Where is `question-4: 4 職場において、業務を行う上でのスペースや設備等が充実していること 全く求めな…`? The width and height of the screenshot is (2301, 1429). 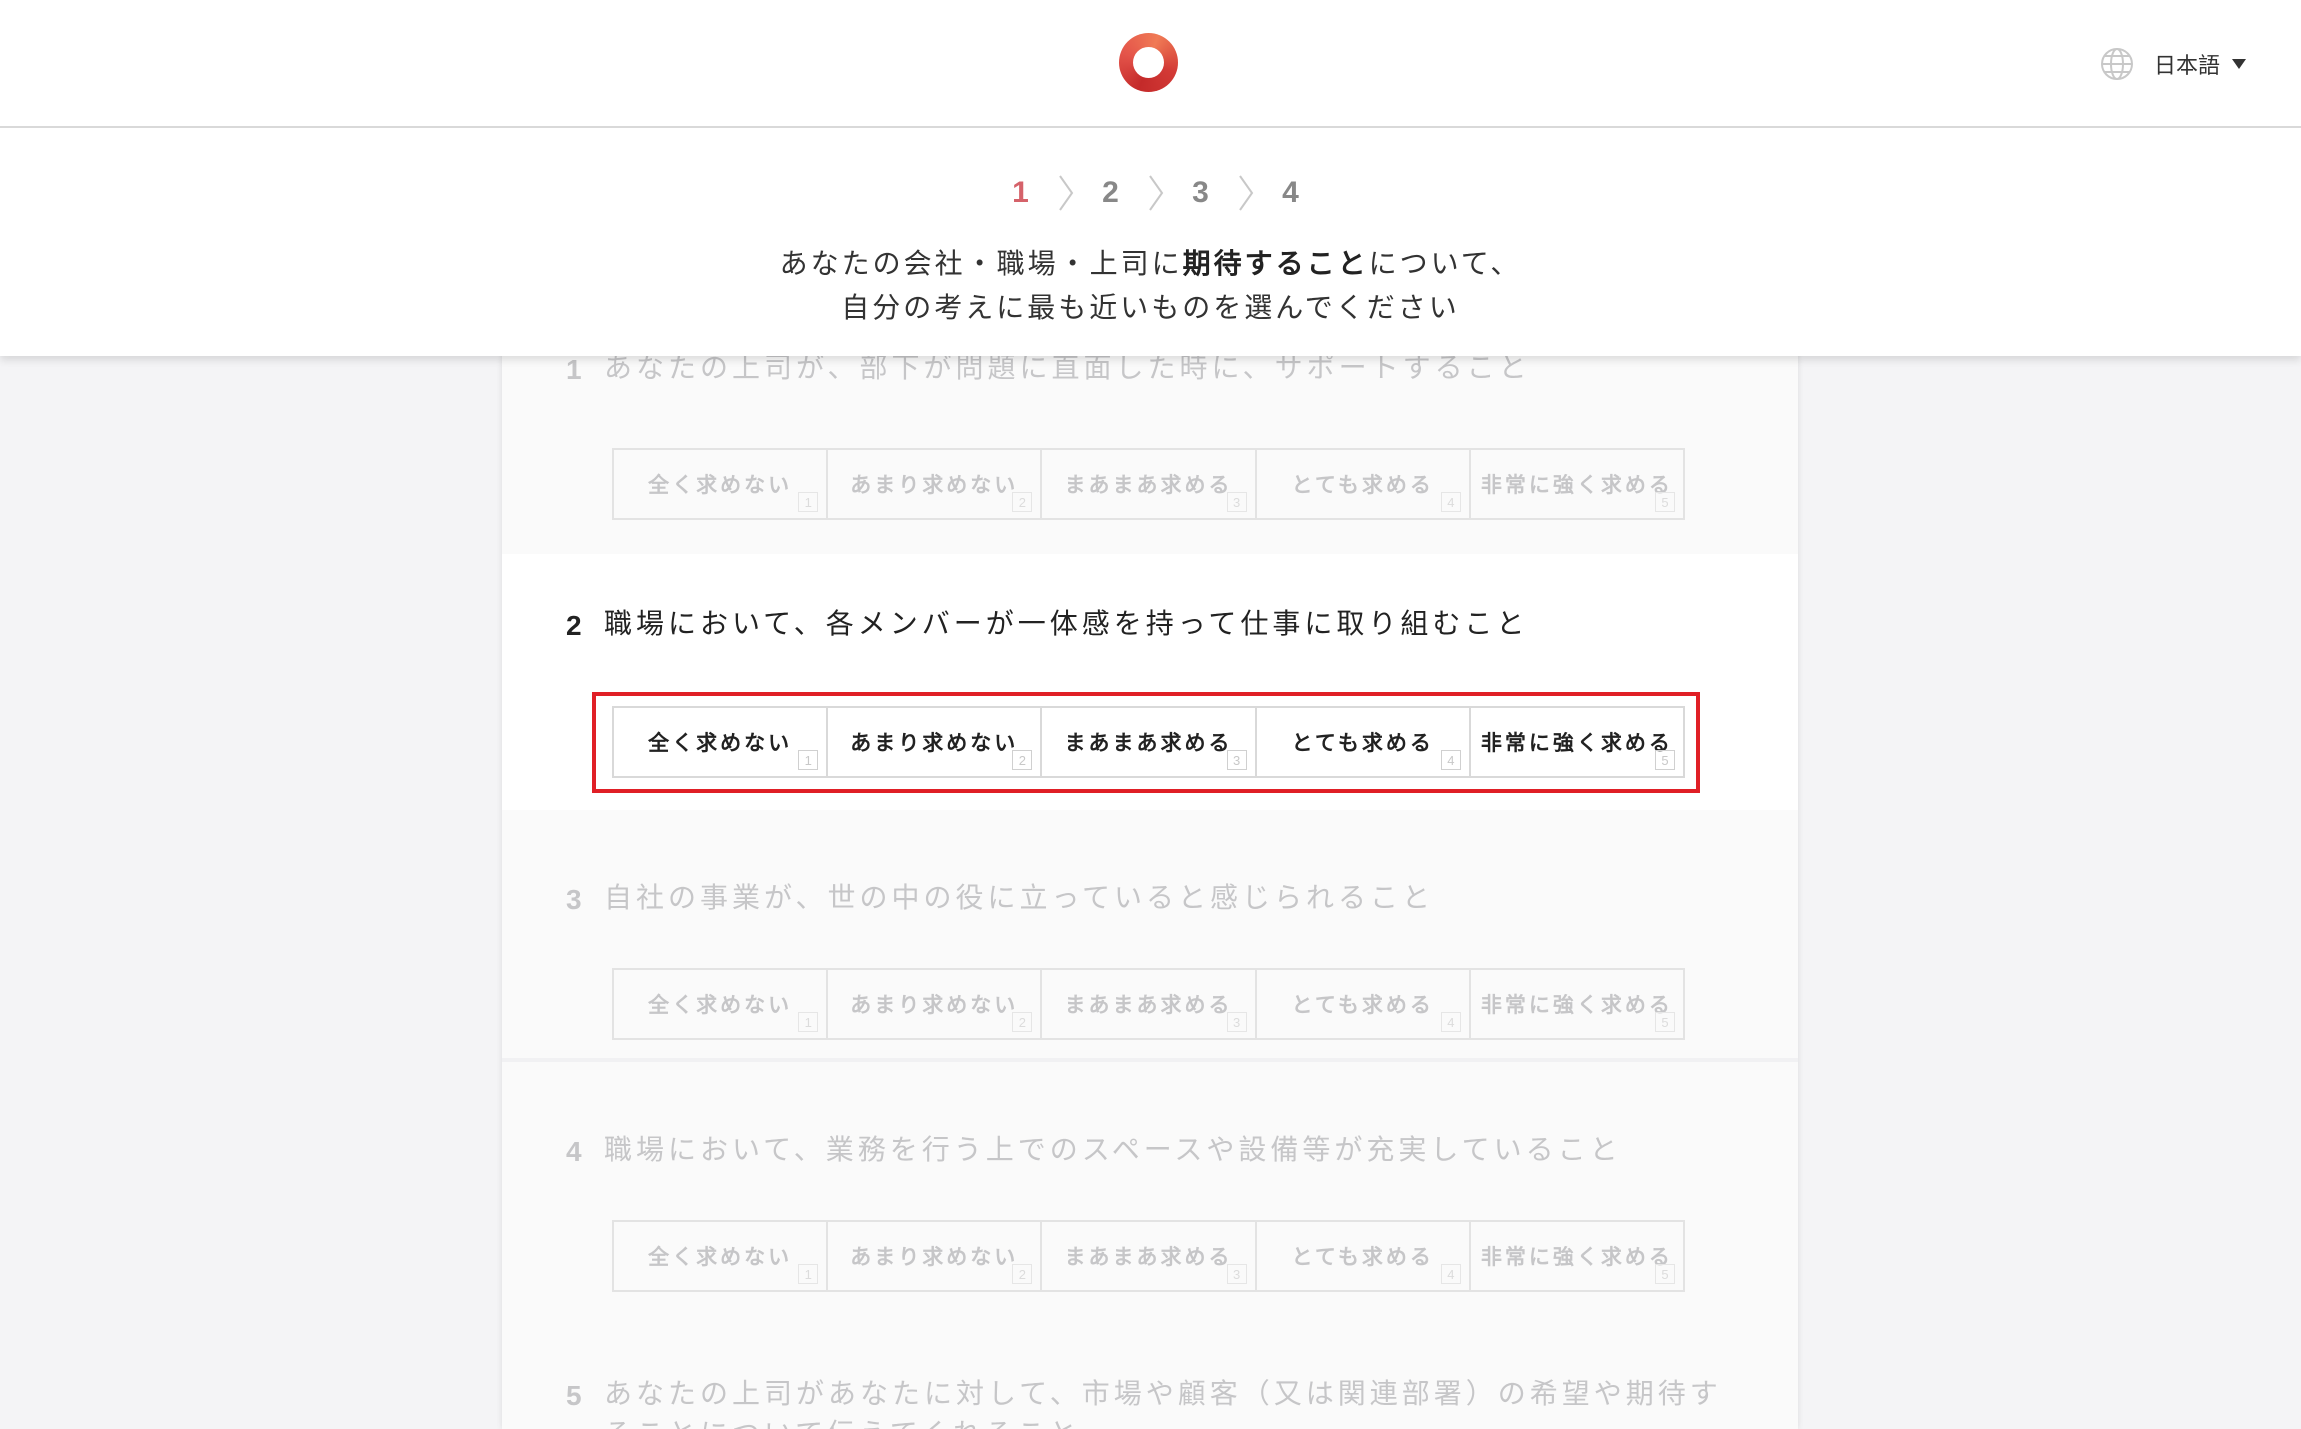 question-4: 4 職場において、業務を行う上でのスペースや設備等が充実していること 全く求めな… is located at coordinates (1150, 1191).